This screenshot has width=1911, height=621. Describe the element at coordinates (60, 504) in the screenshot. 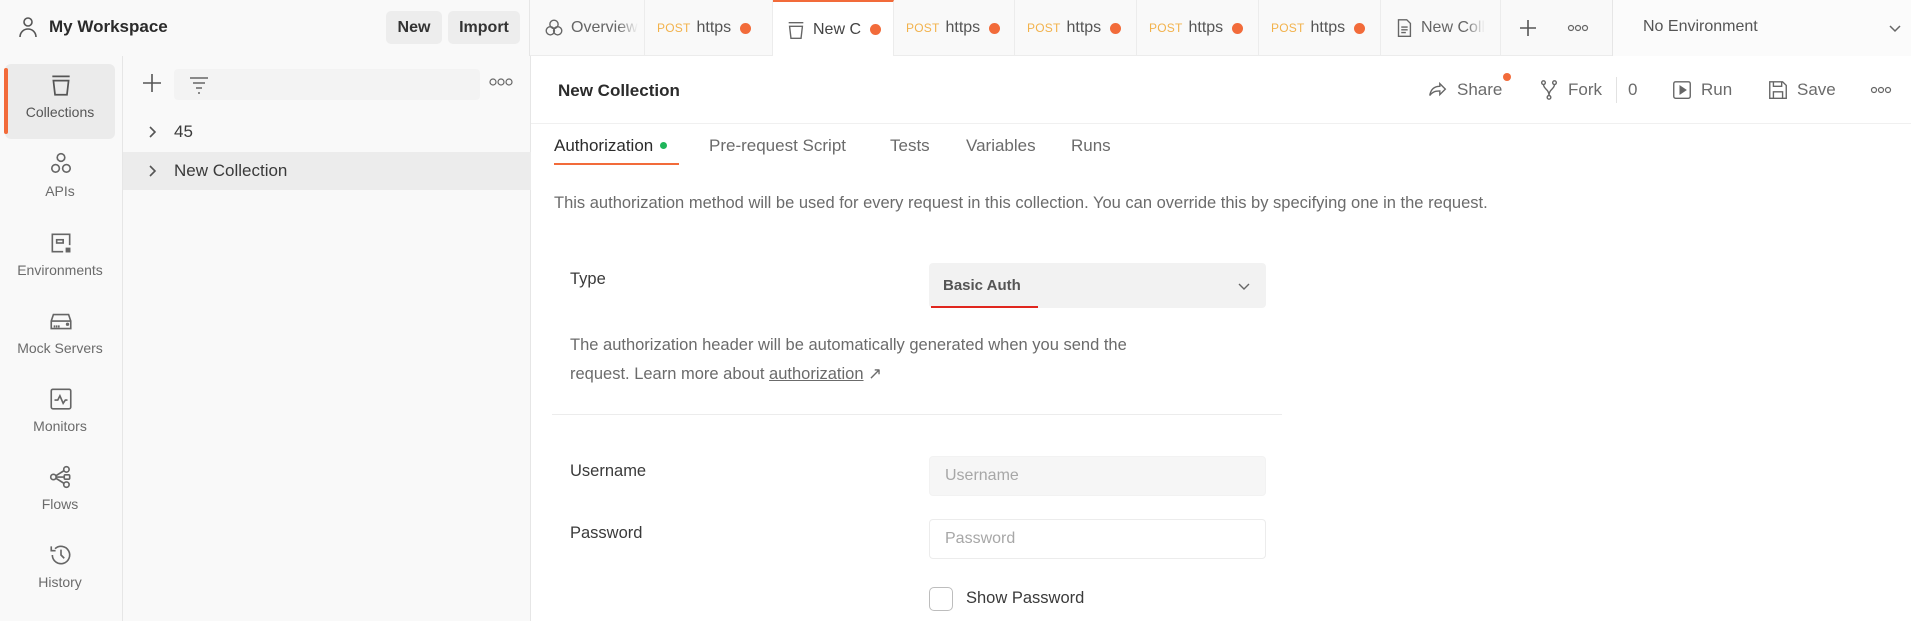

I see `sidebar-item-label: Flows` at that location.